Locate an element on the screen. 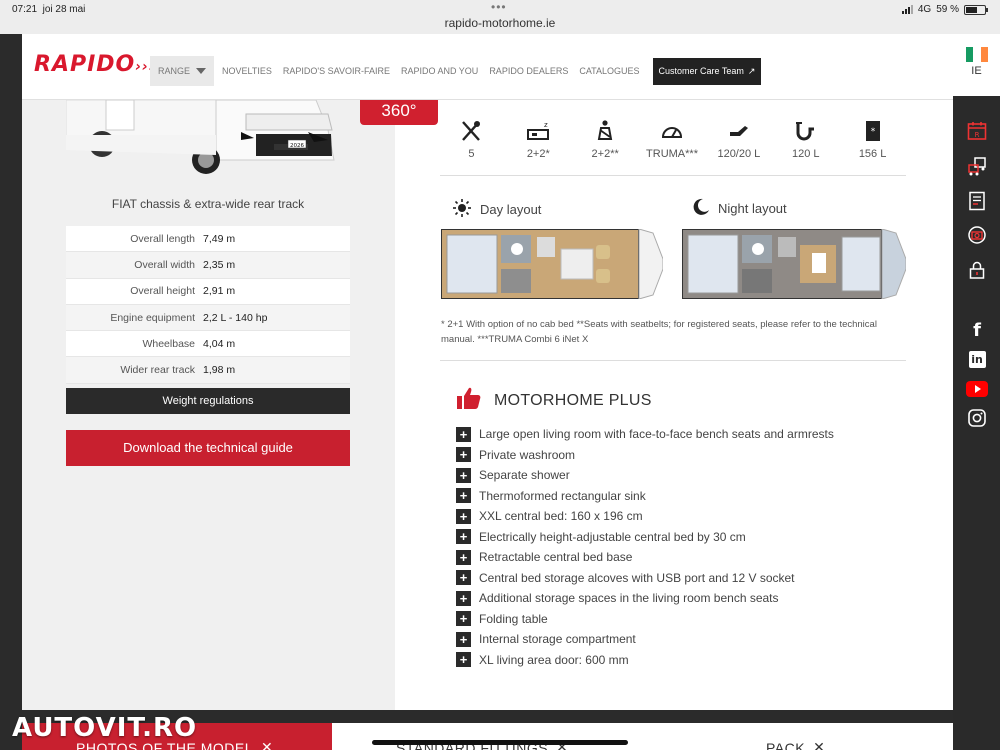  capacity-beds: z 2+2* is located at coordinates (538, 139).